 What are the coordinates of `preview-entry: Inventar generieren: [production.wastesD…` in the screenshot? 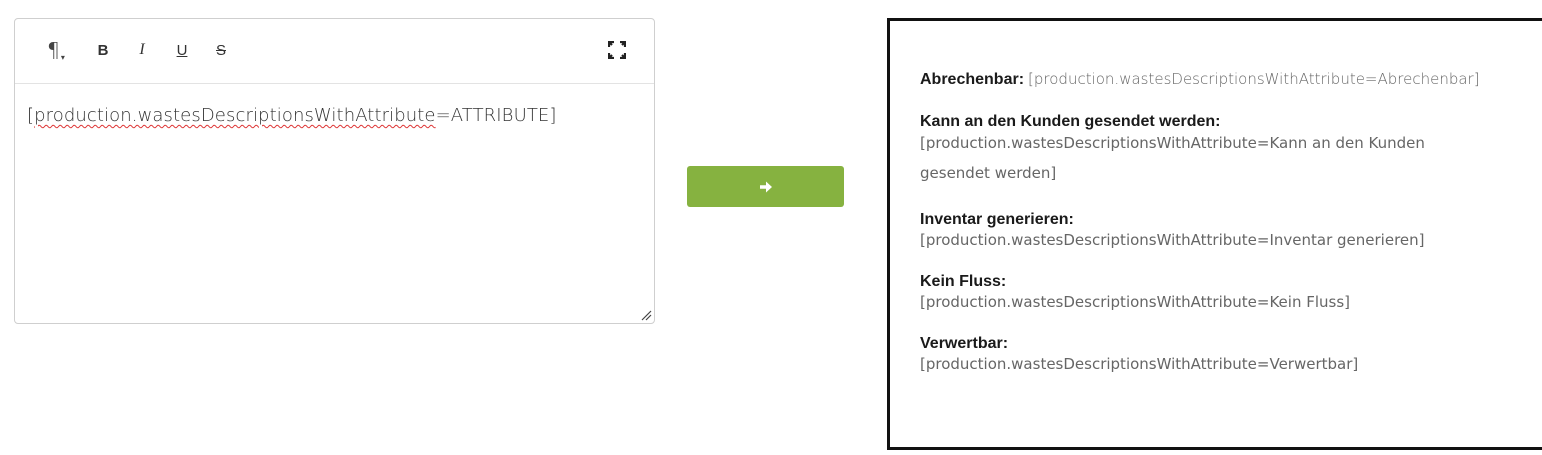 It's located at (1226, 229).